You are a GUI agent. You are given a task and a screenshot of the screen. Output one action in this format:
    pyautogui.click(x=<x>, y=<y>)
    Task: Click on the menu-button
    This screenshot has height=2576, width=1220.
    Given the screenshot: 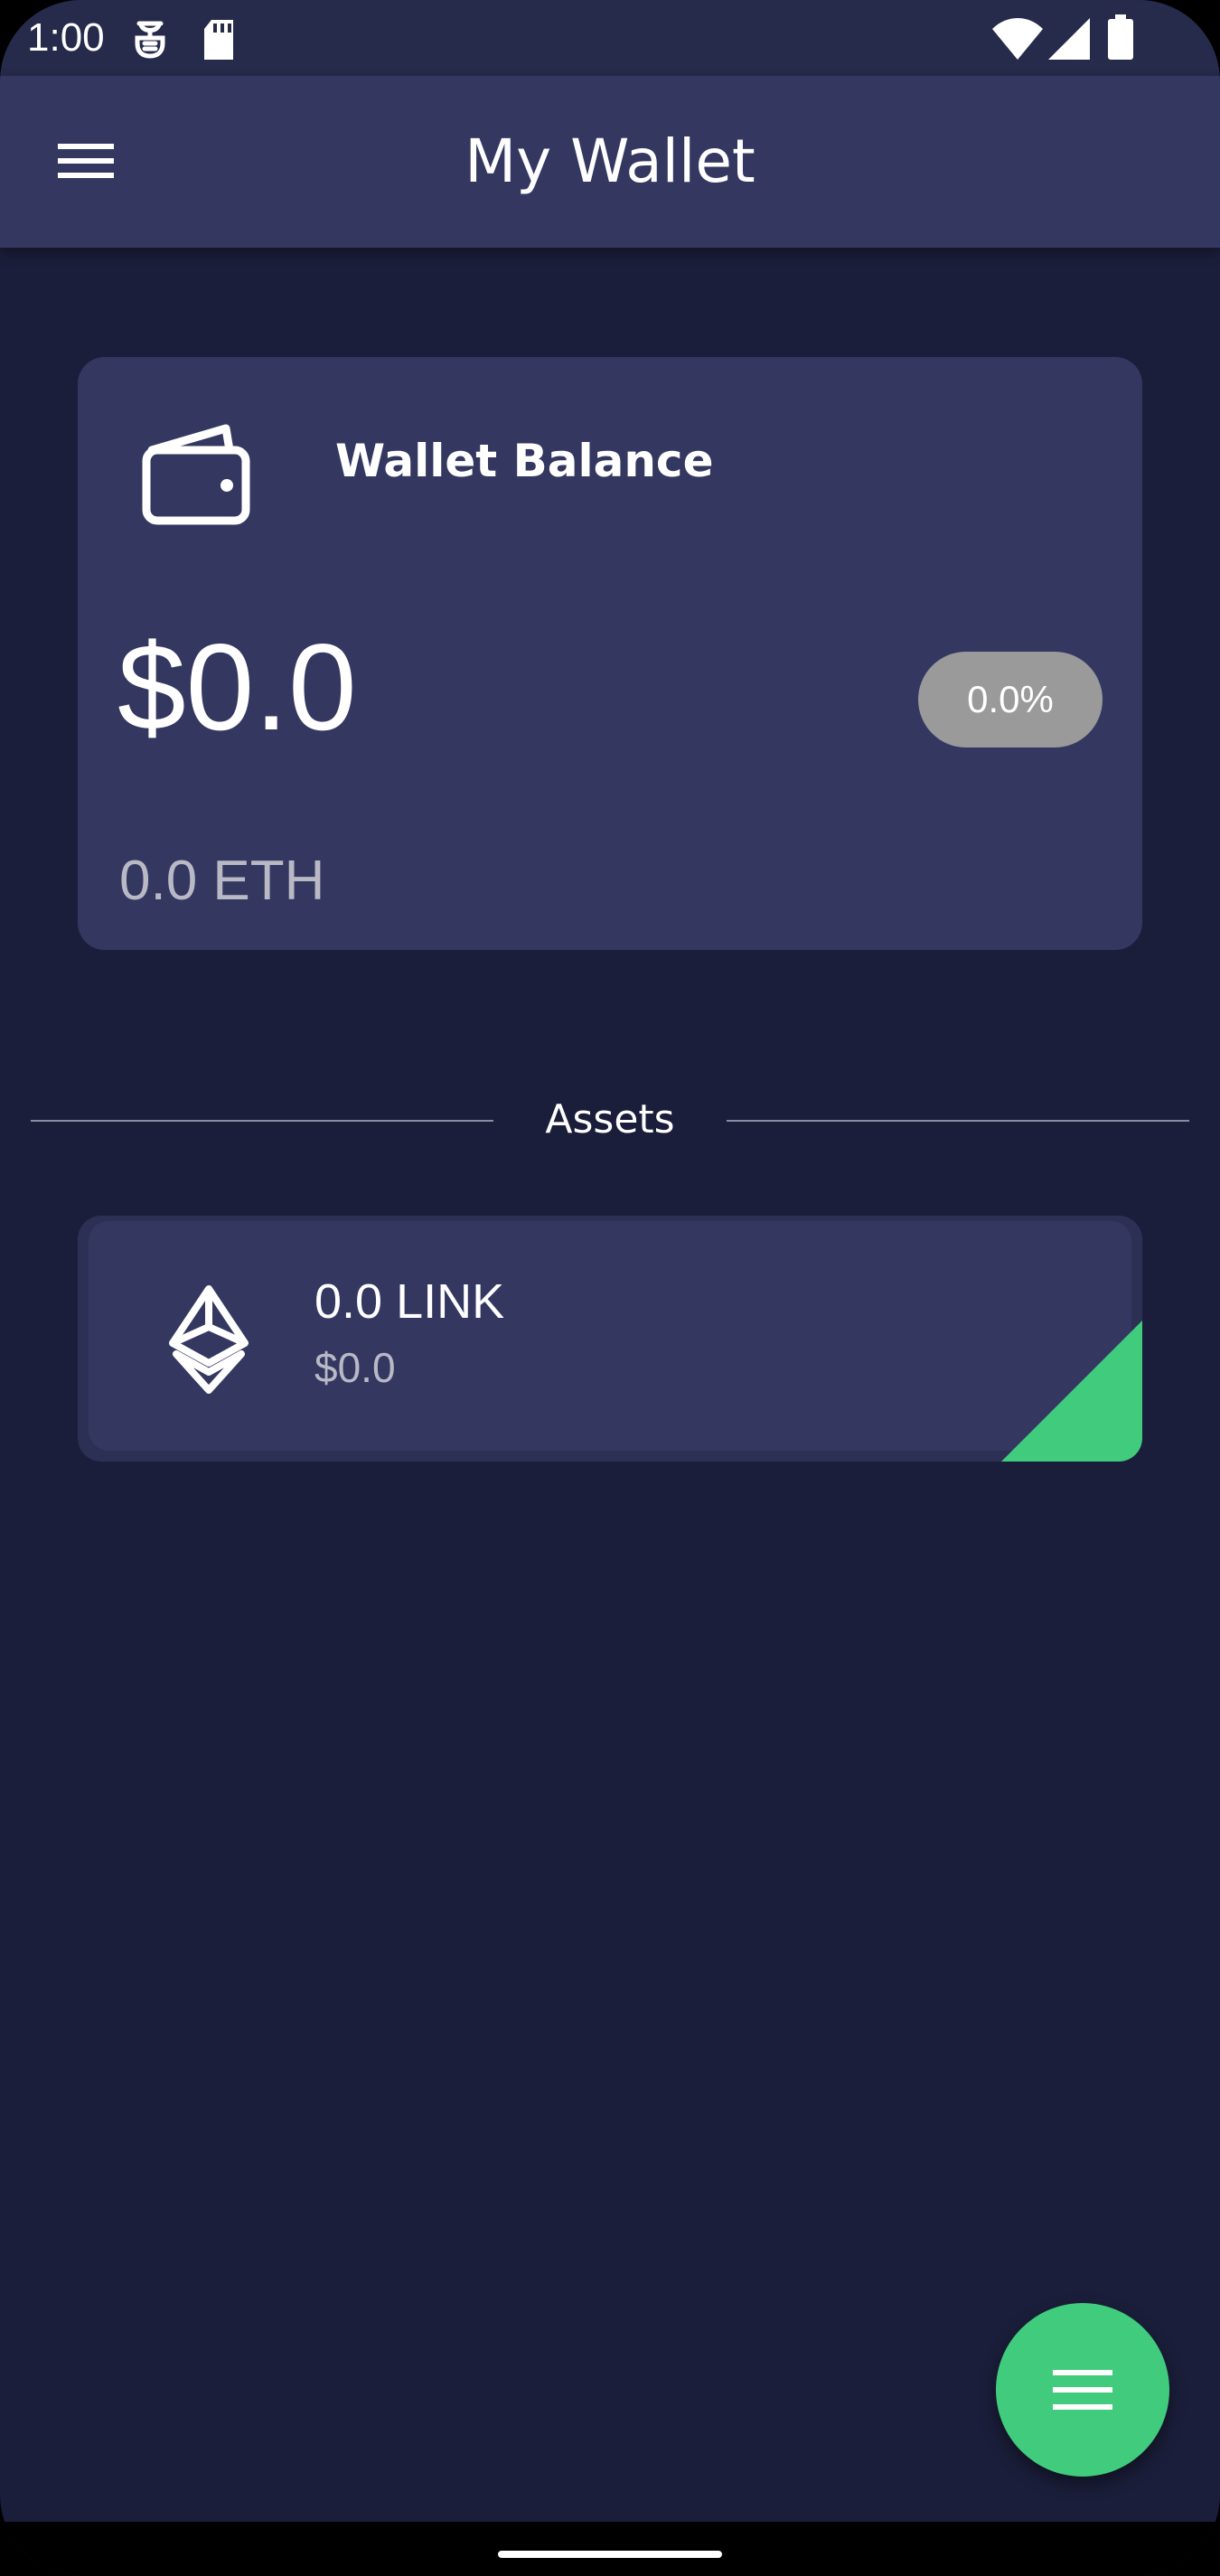 What is the action you would take?
    pyautogui.click(x=84, y=161)
    